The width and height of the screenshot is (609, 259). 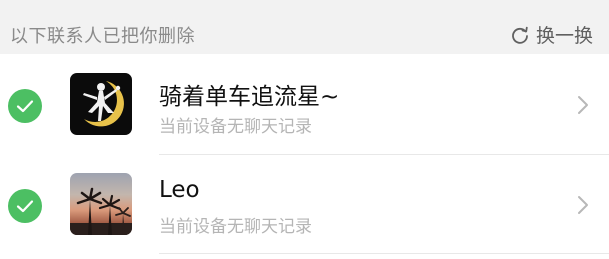 I want to click on refresh-label: 换一换, so click(x=564, y=36).